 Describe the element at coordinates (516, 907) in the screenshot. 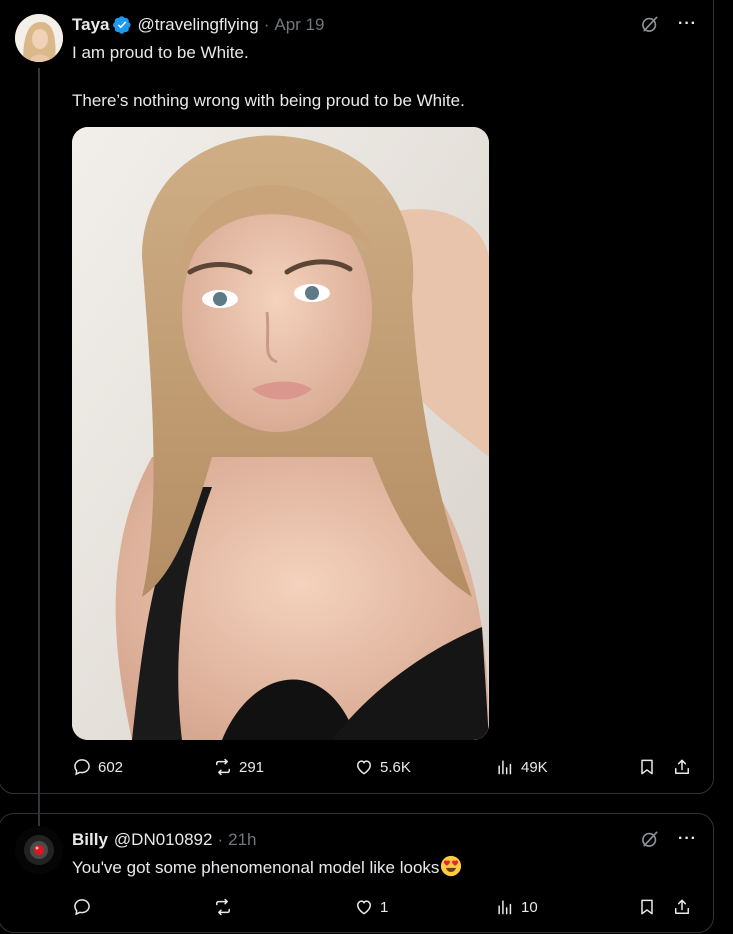

I see `reply-views-button: 10` at that location.